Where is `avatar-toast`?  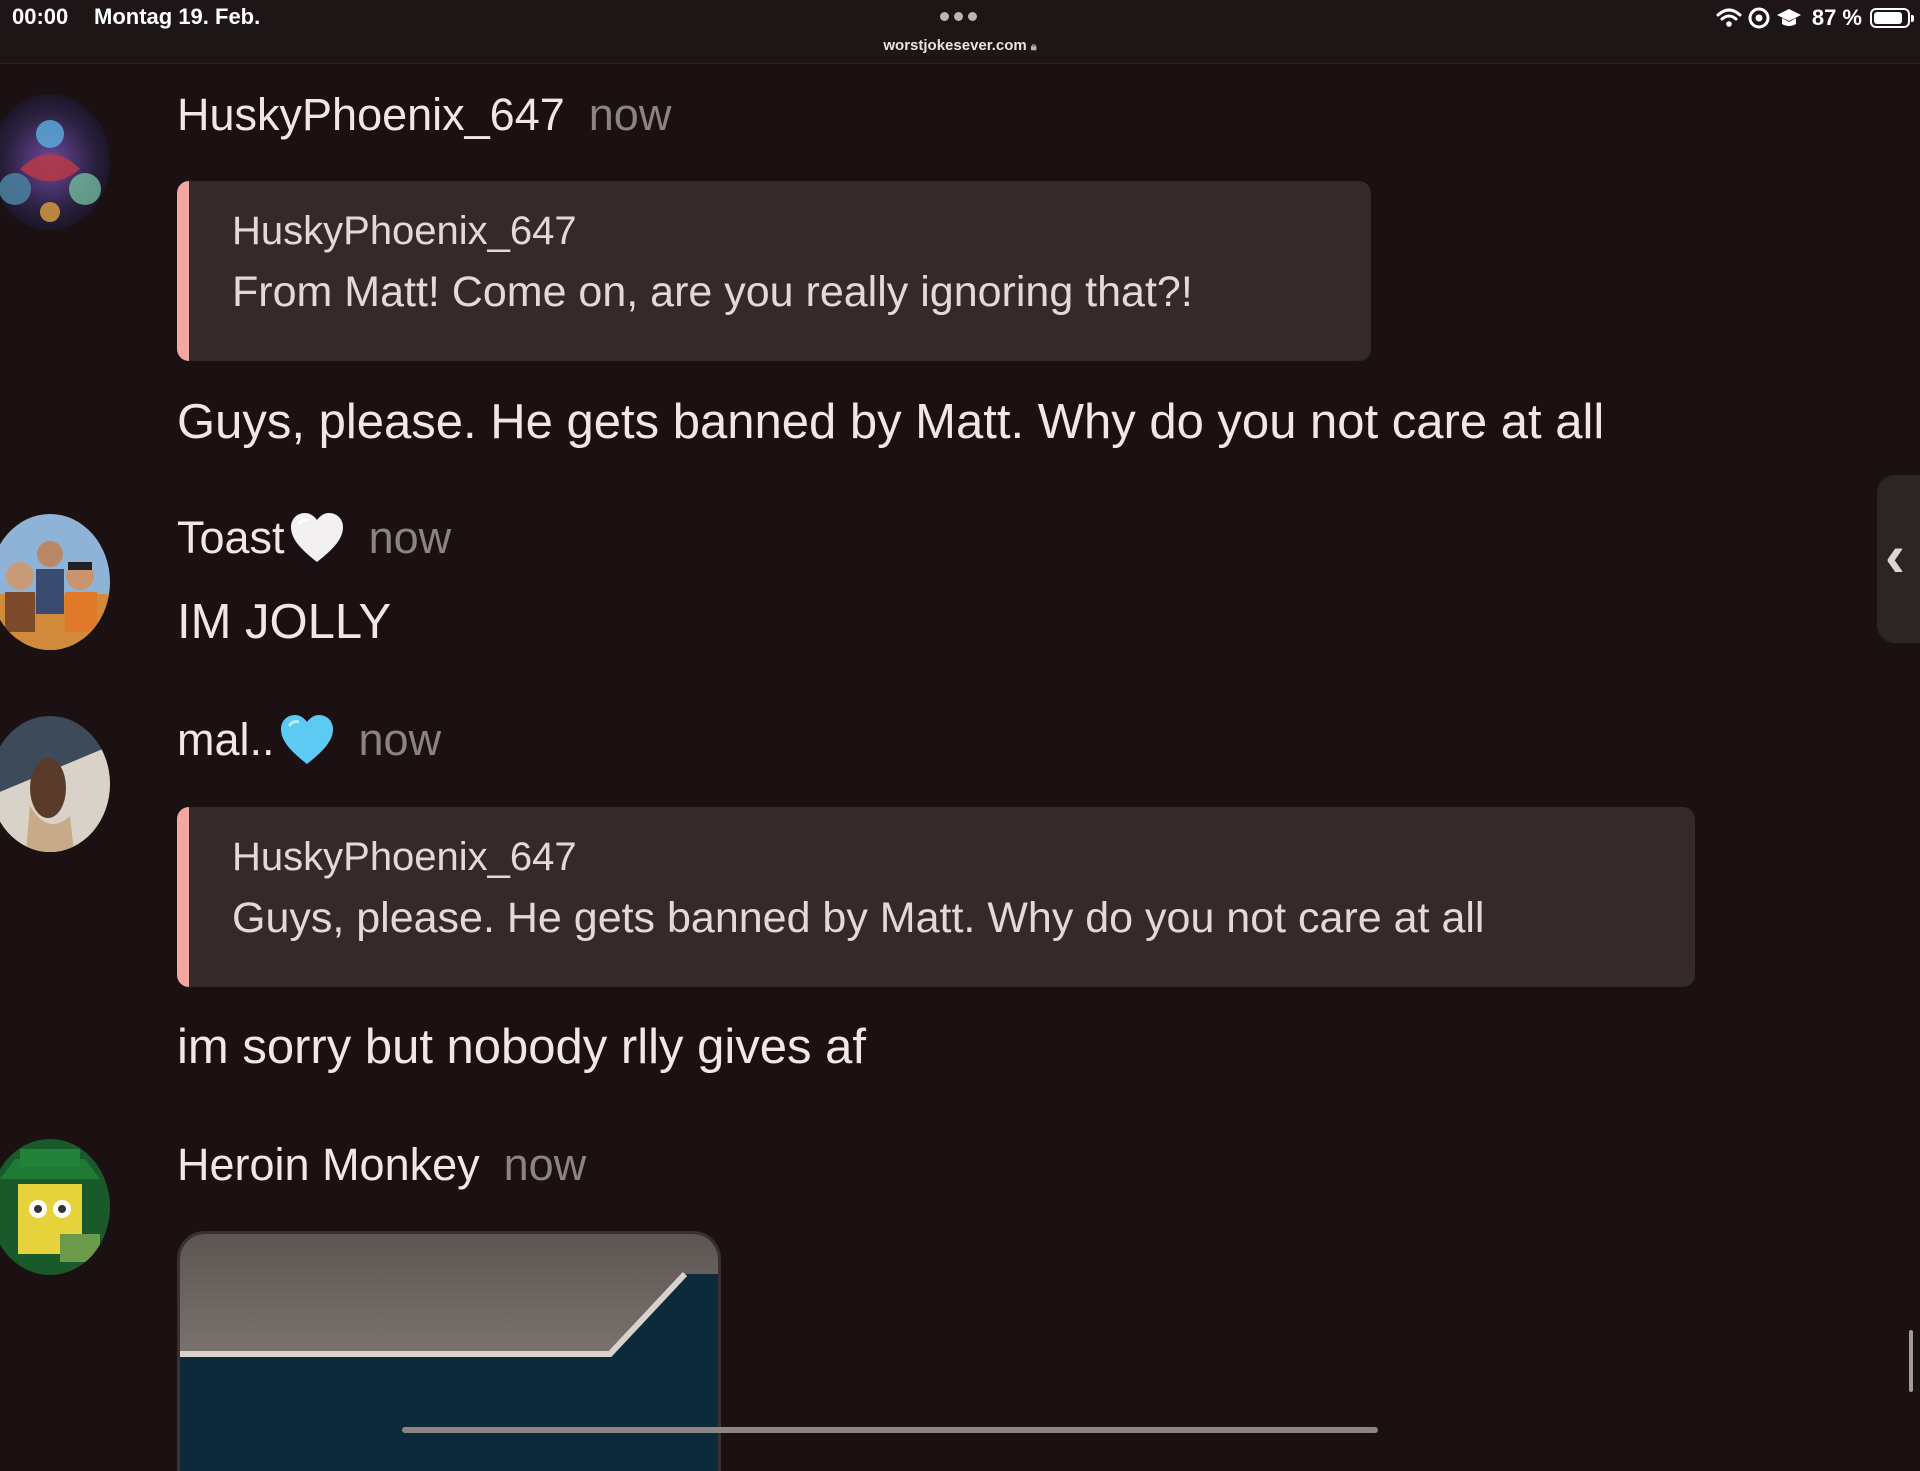
avatar-toast is located at coordinates (55, 582).